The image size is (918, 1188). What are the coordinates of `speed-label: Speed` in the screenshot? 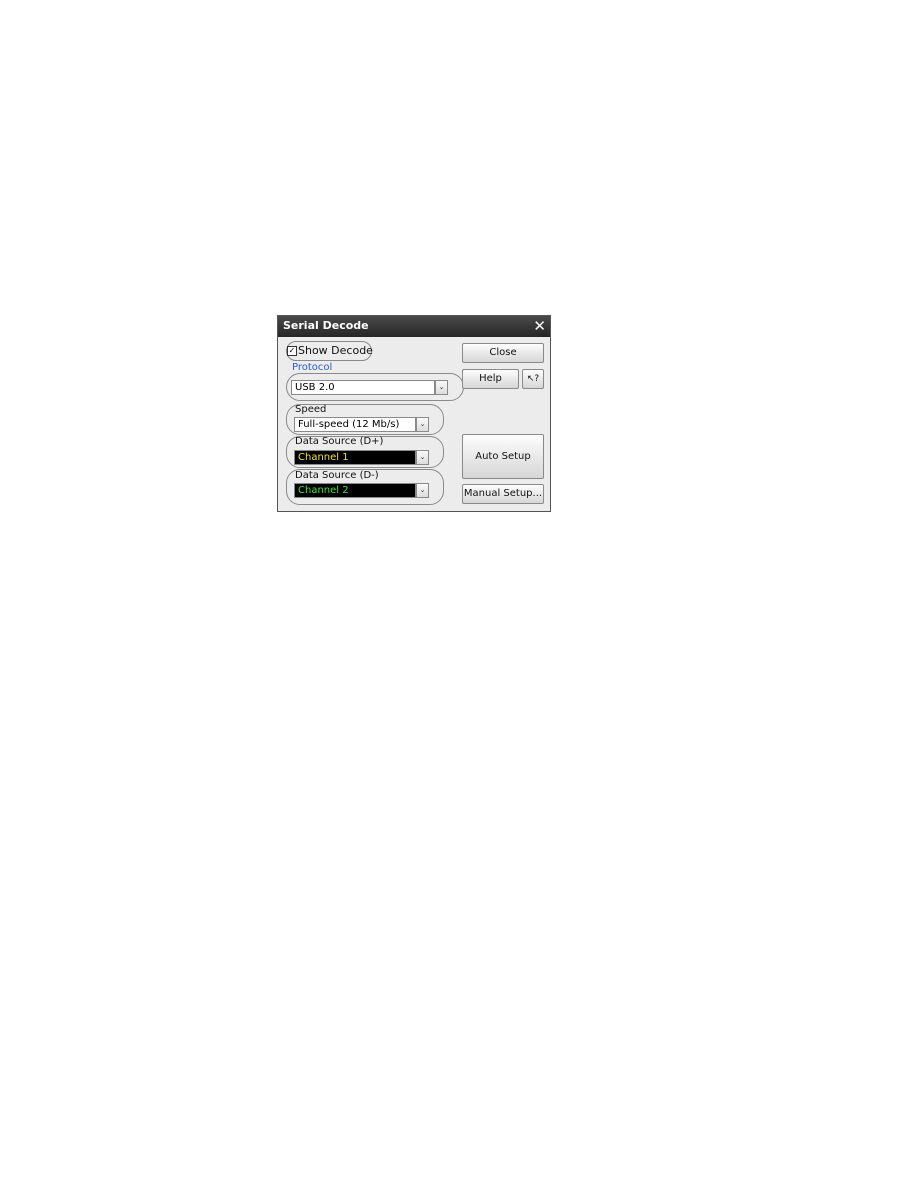 It's located at (311, 409).